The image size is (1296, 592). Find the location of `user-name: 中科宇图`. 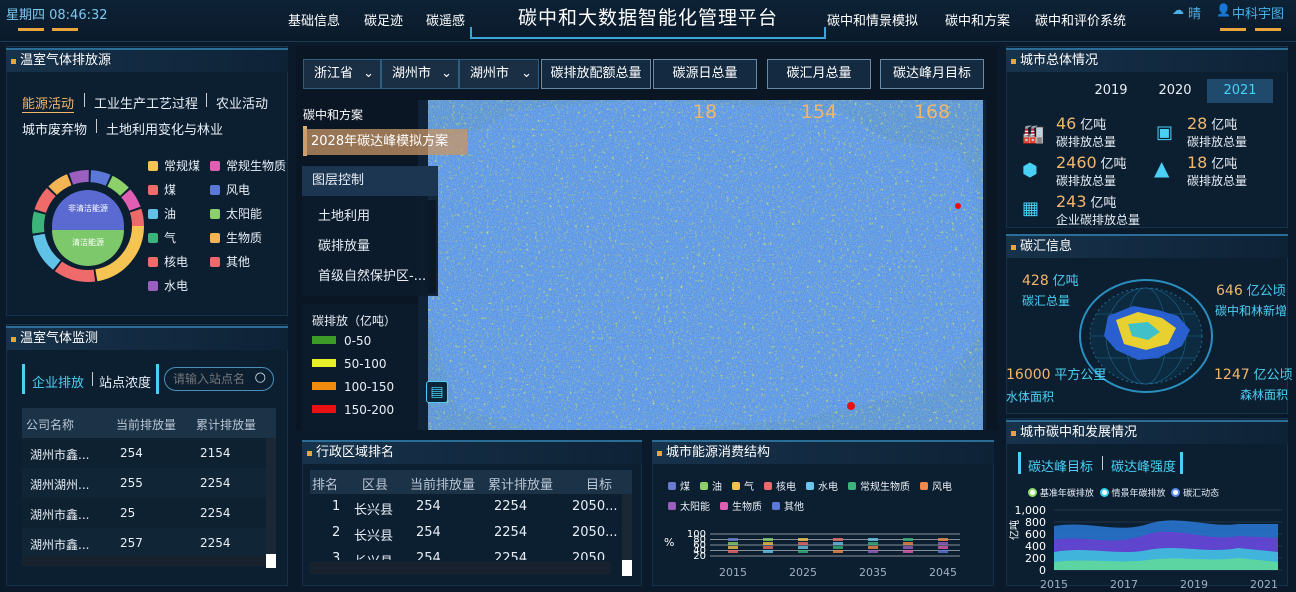

user-name: 中科宇图 is located at coordinates (1258, 12).